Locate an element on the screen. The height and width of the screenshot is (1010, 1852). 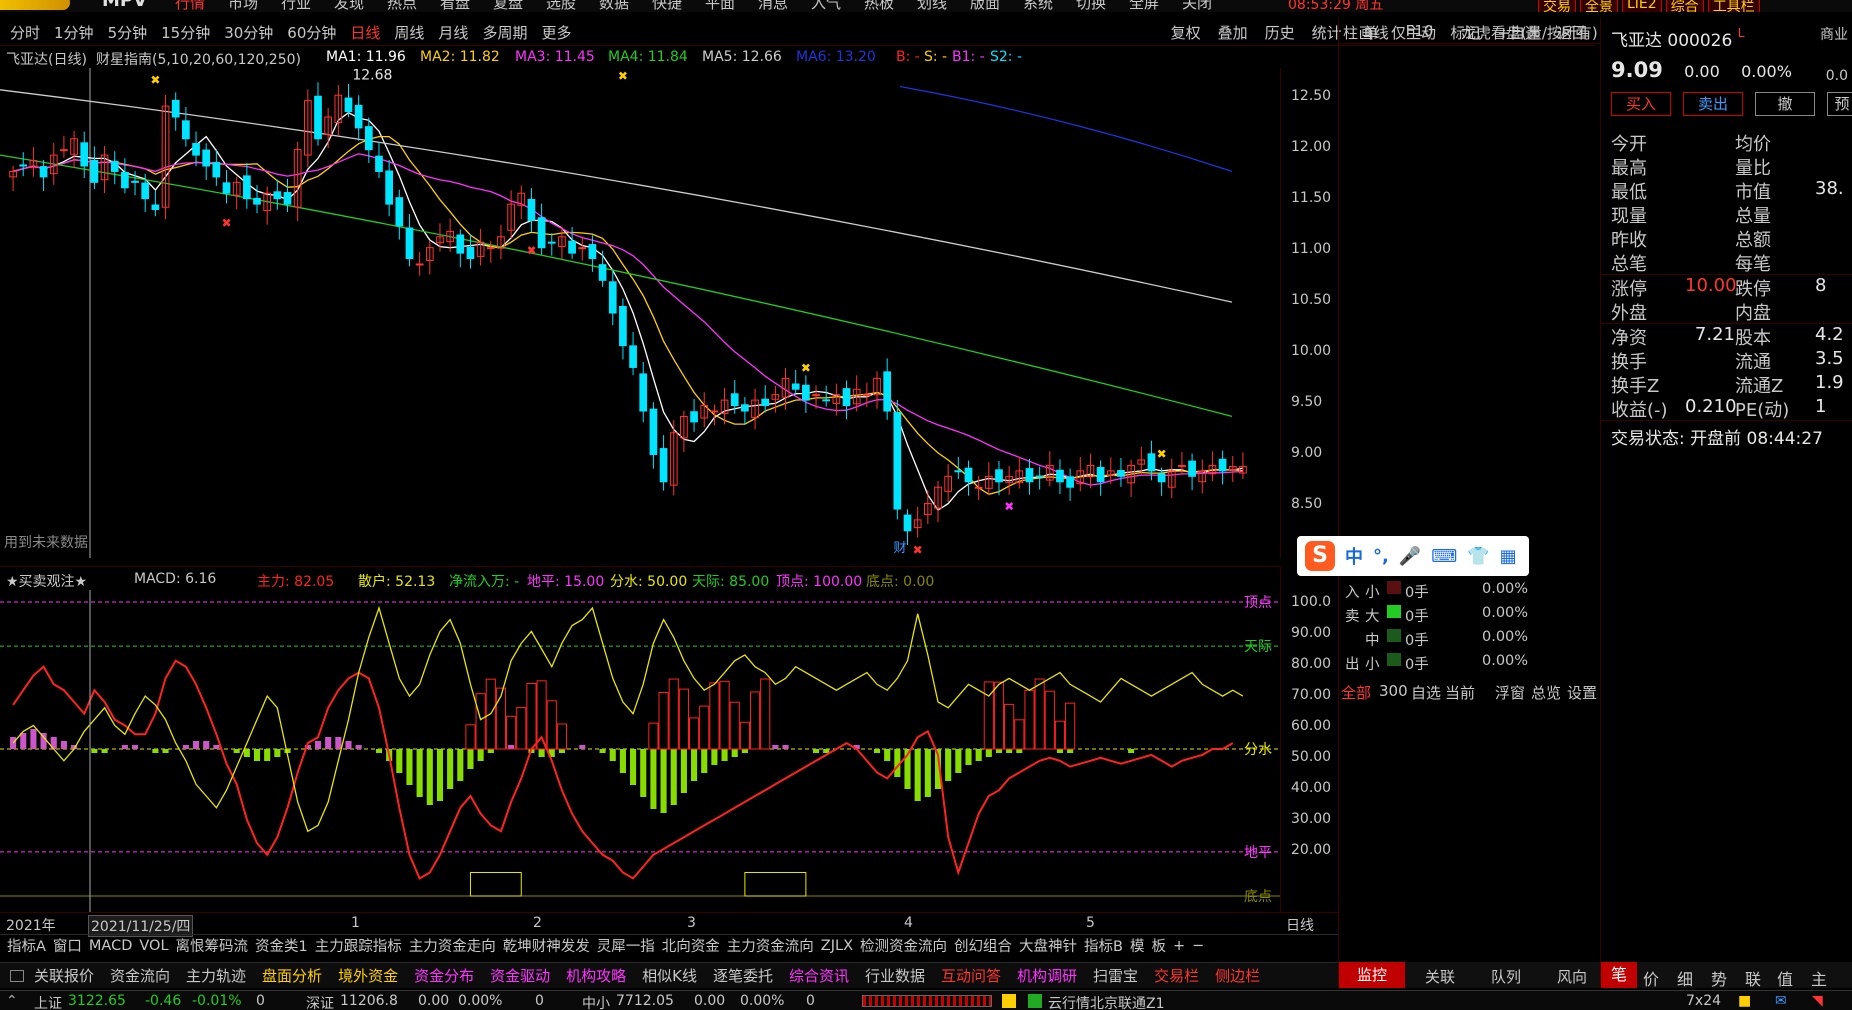
period-label: 日线 is located at coordinates (1300, 925).